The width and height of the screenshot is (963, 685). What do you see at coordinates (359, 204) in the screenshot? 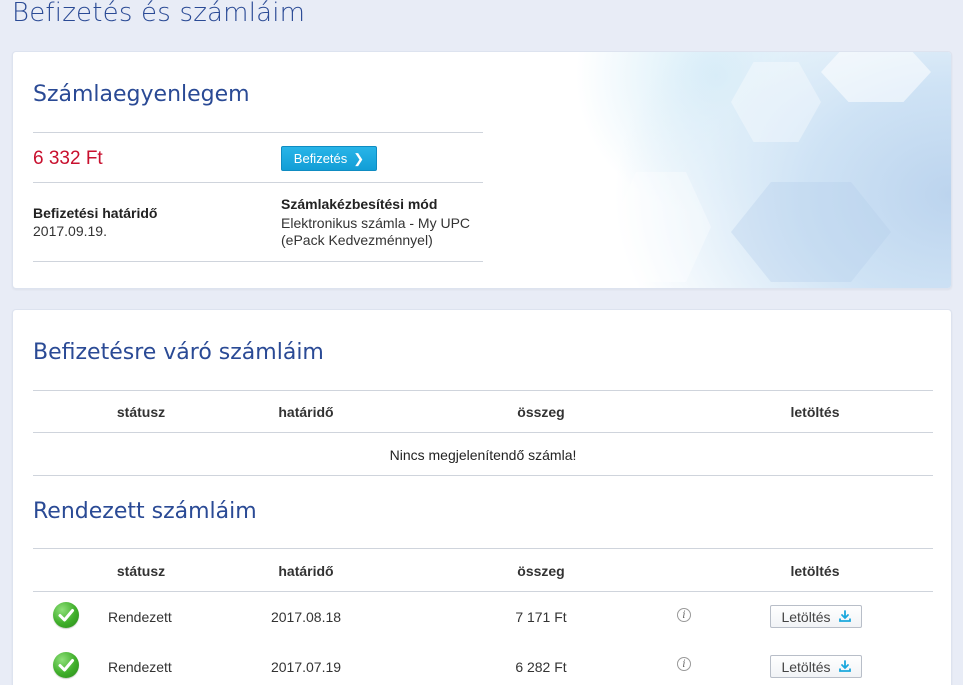
I see `delivery-mode-label: Számlakézbesítési mód` at bounding box center [359, 204].